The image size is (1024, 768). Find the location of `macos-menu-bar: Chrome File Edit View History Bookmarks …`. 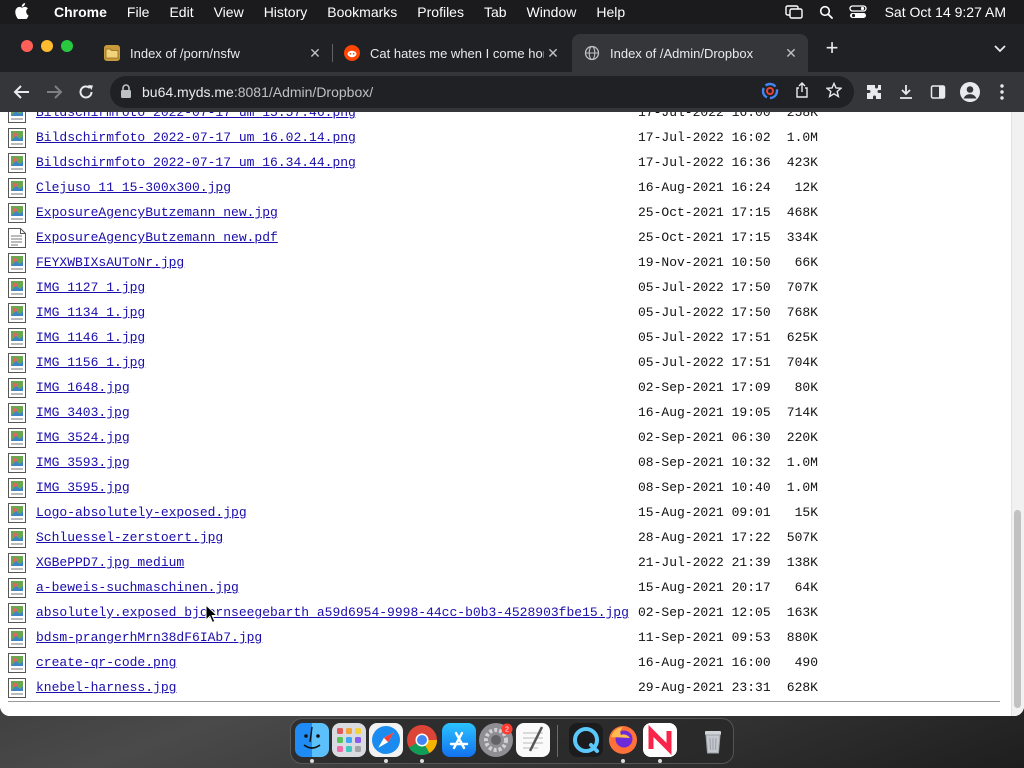

macos-menu-bar: Chrome File Edit View History Bookmarks … is located at coordinates (512, 12).